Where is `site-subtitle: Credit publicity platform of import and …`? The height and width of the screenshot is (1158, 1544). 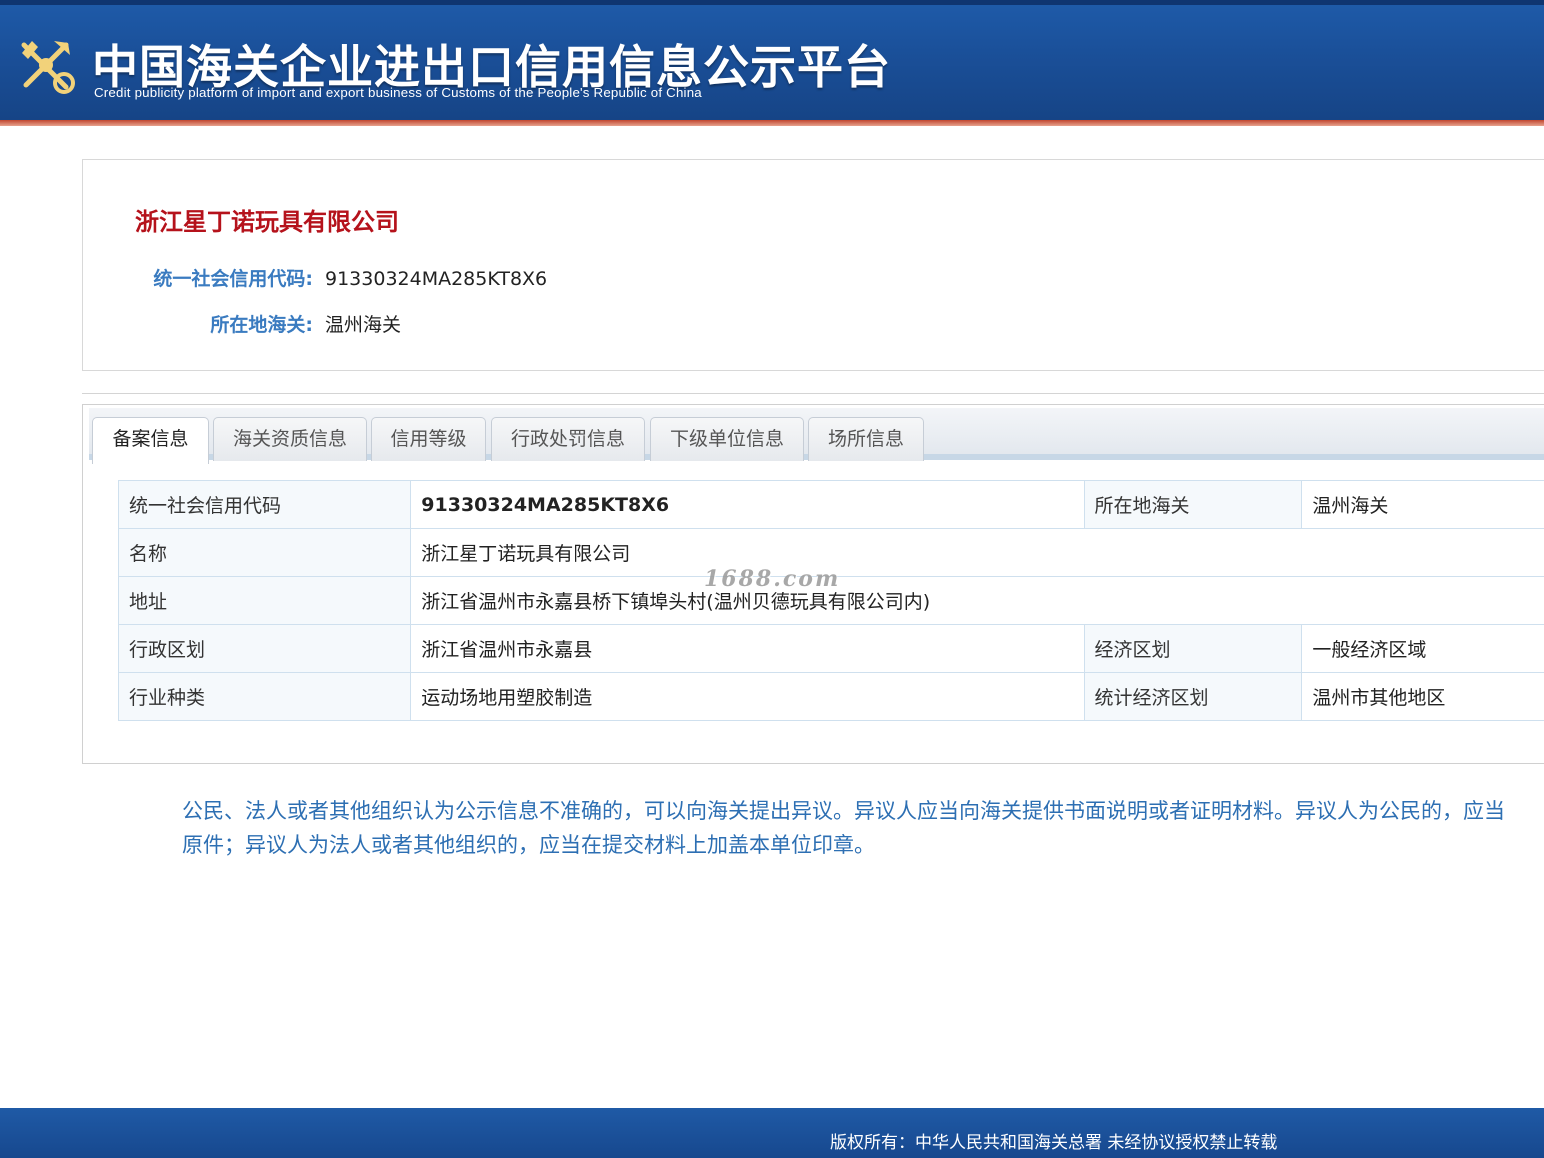 site-subtitle: Credit publicity platform of import and … is located at coordinates (398, 92).